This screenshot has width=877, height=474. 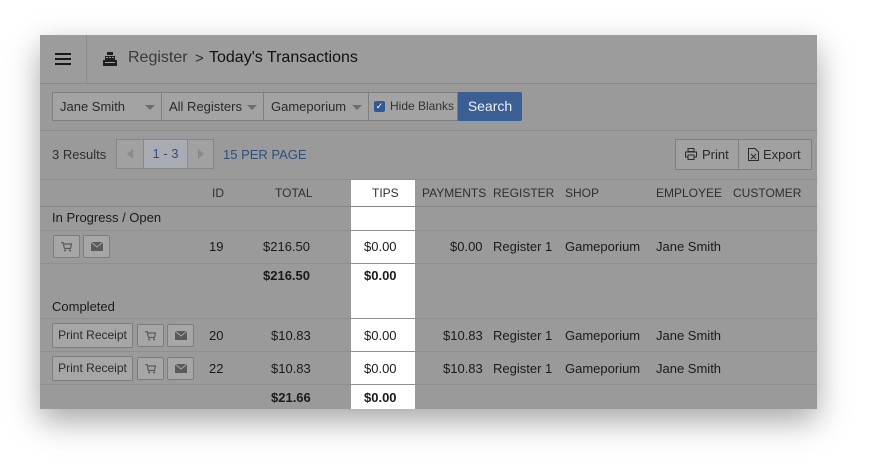 What do you see at coordinates (379, 106) in the screenshot?
I see `hide-blanks-checkbox: ✓` at bounding box center [379, 106].